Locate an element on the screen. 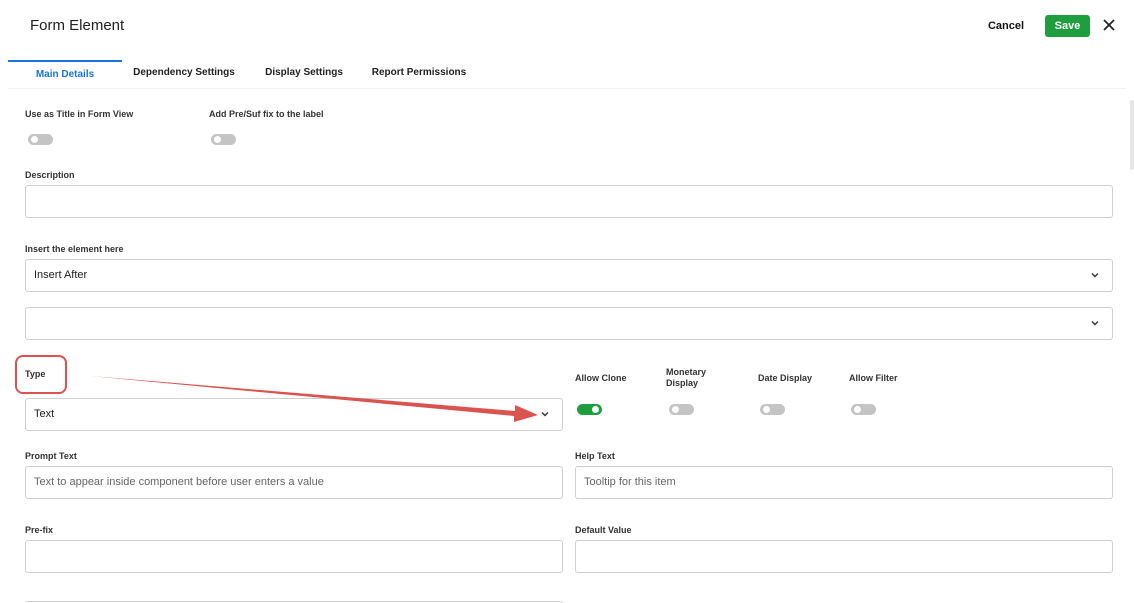  prompt-text-label: Prompt Text is located at coordinates (51, 456).